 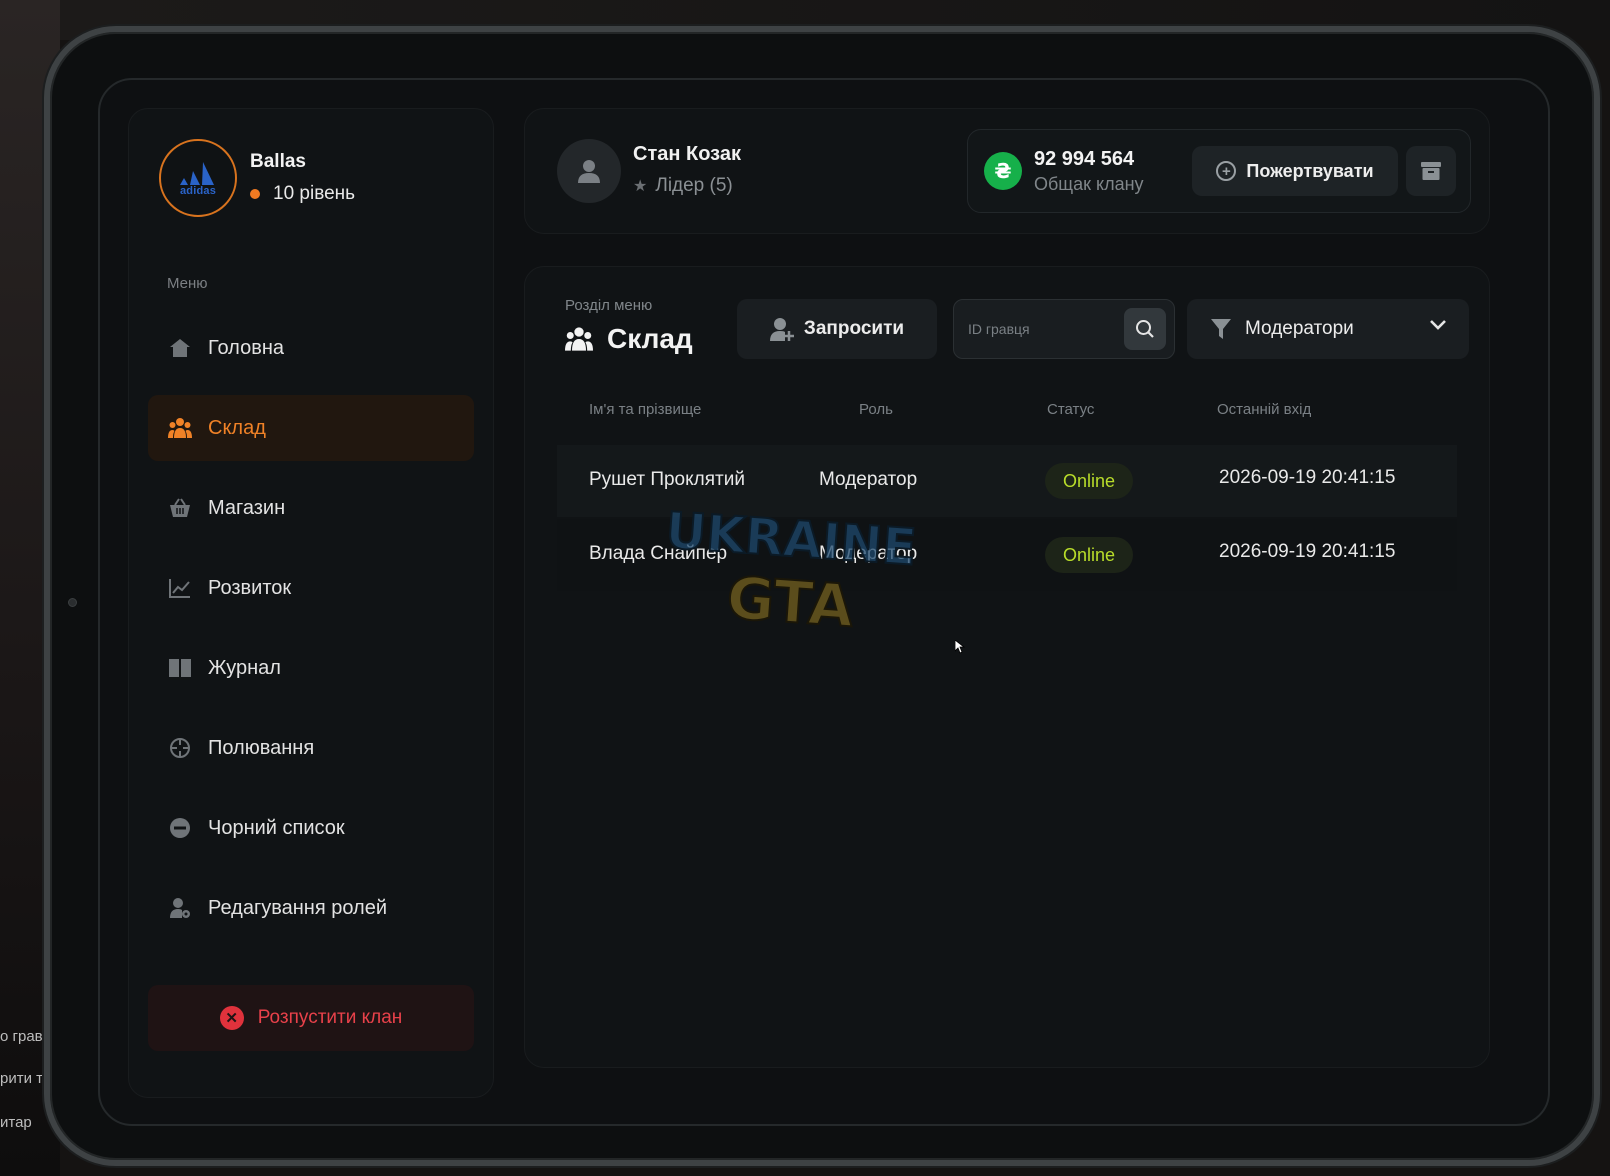 What do you see at coordinates (180, 508) in the screenshot?
I see `basket-icon` at bounding box center [180, 508].